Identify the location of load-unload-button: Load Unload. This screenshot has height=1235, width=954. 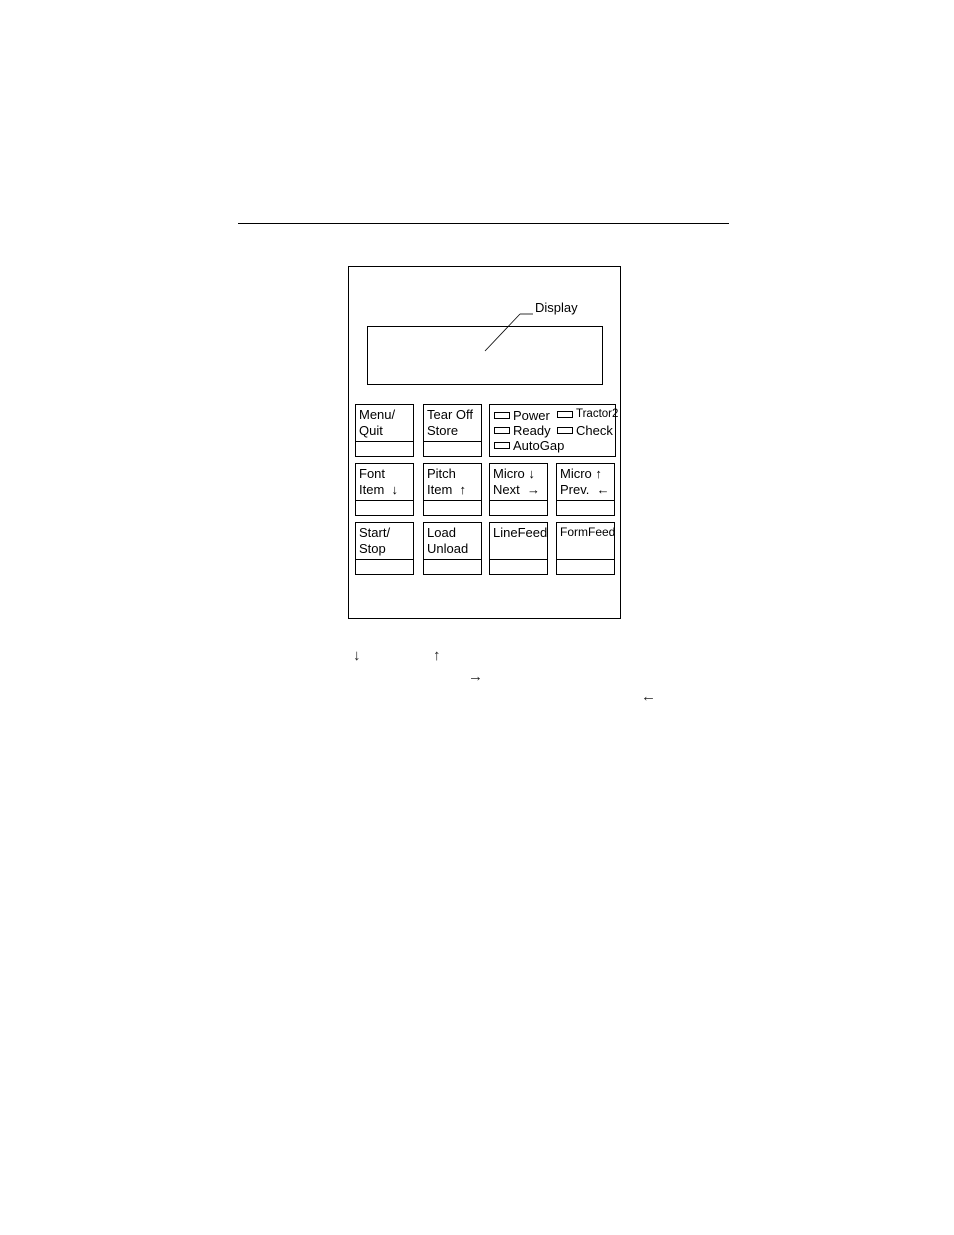
(452, 548).